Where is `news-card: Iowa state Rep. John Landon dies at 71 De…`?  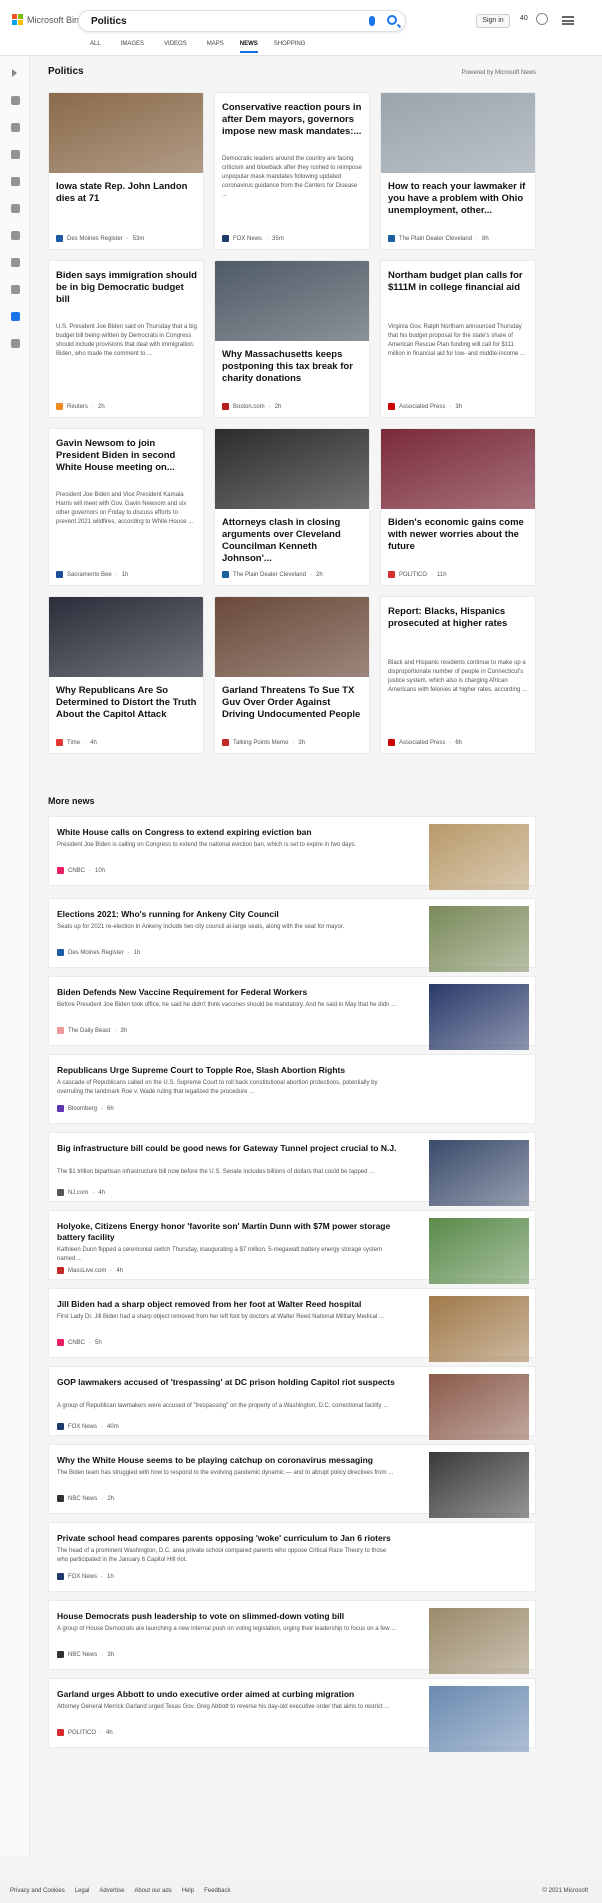 news-card: Iowa state Rep. John Landon dies at 71 De… is located at coordinates (126, 171).